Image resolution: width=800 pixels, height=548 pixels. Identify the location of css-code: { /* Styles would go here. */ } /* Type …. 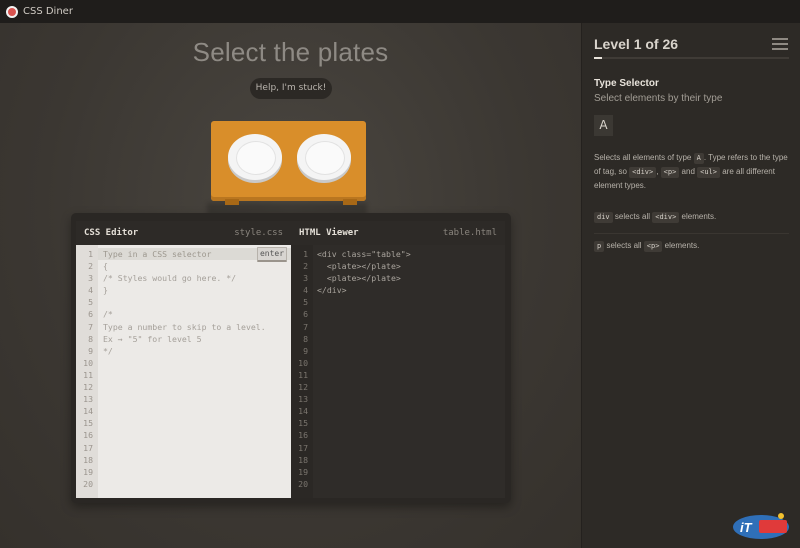
(184, 308).